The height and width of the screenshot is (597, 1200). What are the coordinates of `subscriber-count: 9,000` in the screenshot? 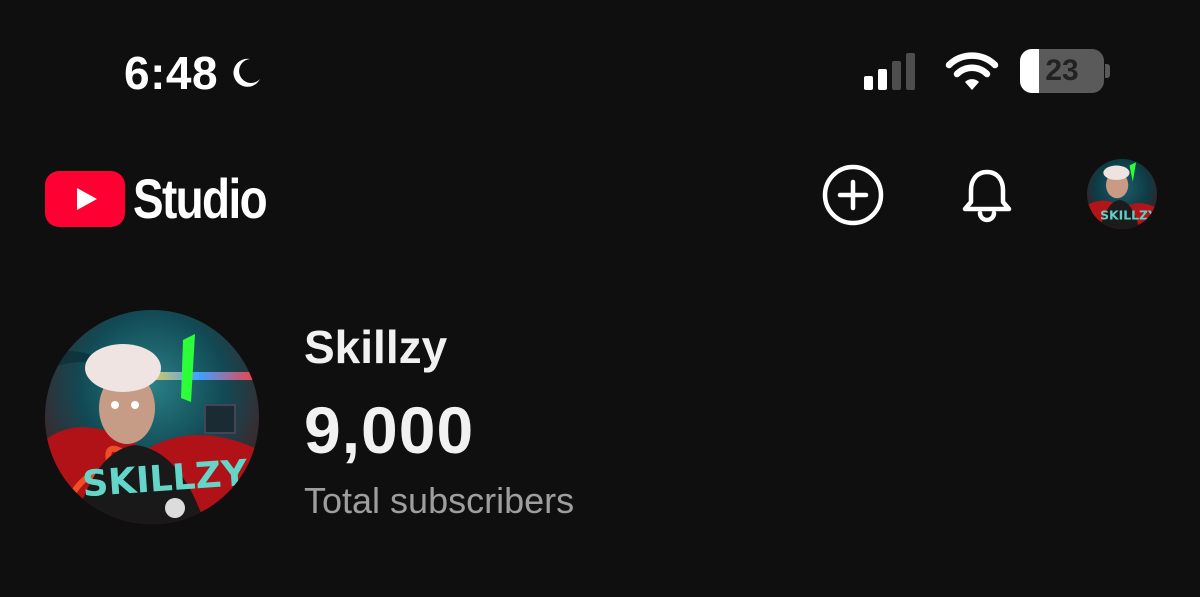 It's located at (389, 430).